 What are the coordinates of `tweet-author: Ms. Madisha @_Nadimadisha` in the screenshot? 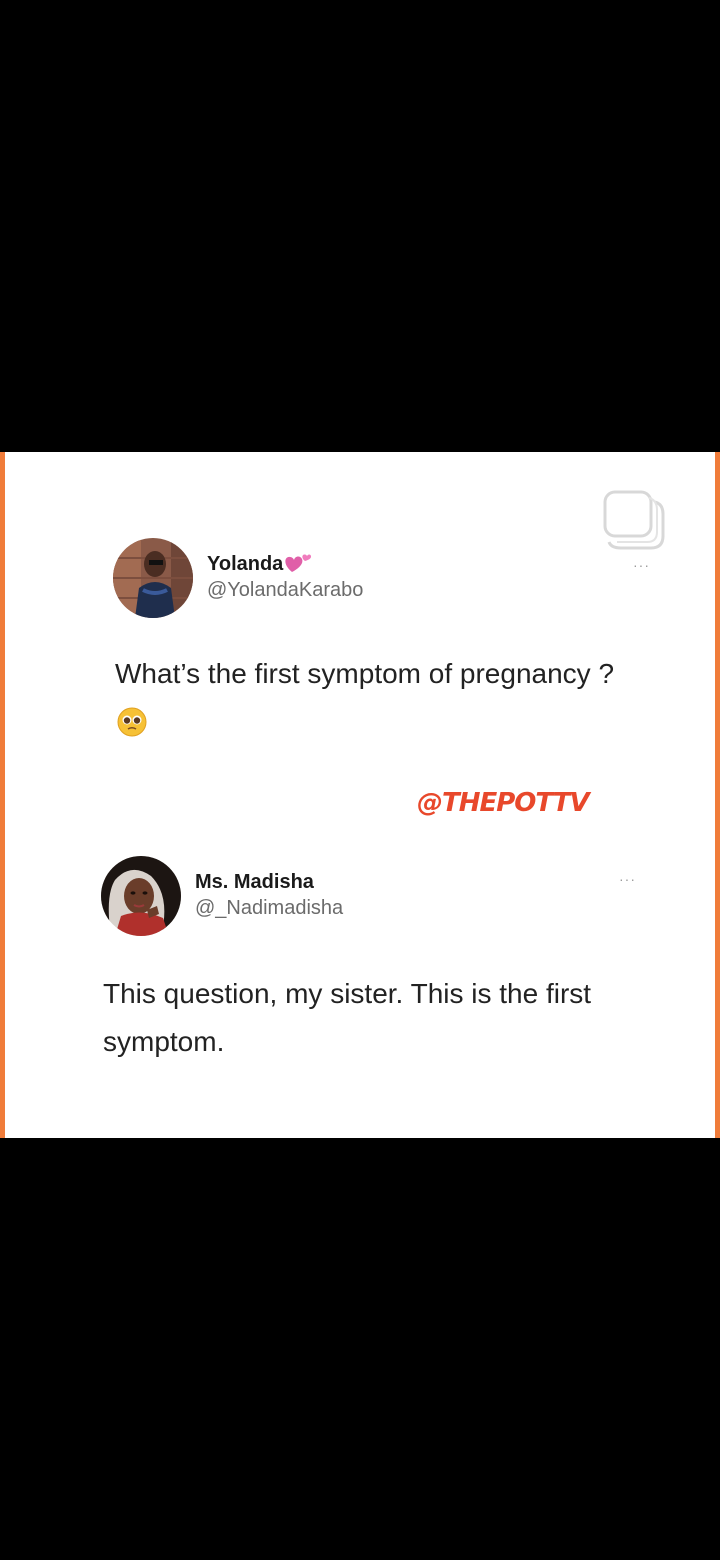 It's located at (269, 896).